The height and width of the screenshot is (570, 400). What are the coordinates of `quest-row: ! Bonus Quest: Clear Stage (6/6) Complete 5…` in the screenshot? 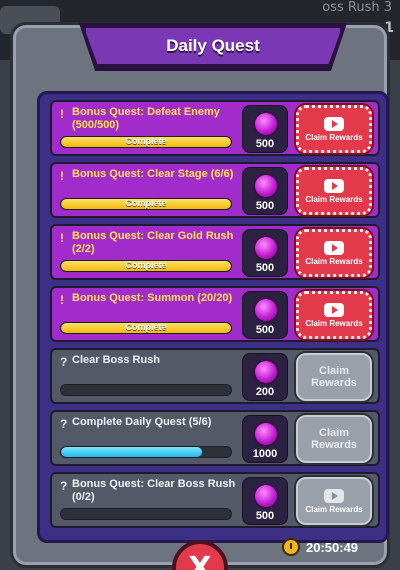 It's located at (215, 190).